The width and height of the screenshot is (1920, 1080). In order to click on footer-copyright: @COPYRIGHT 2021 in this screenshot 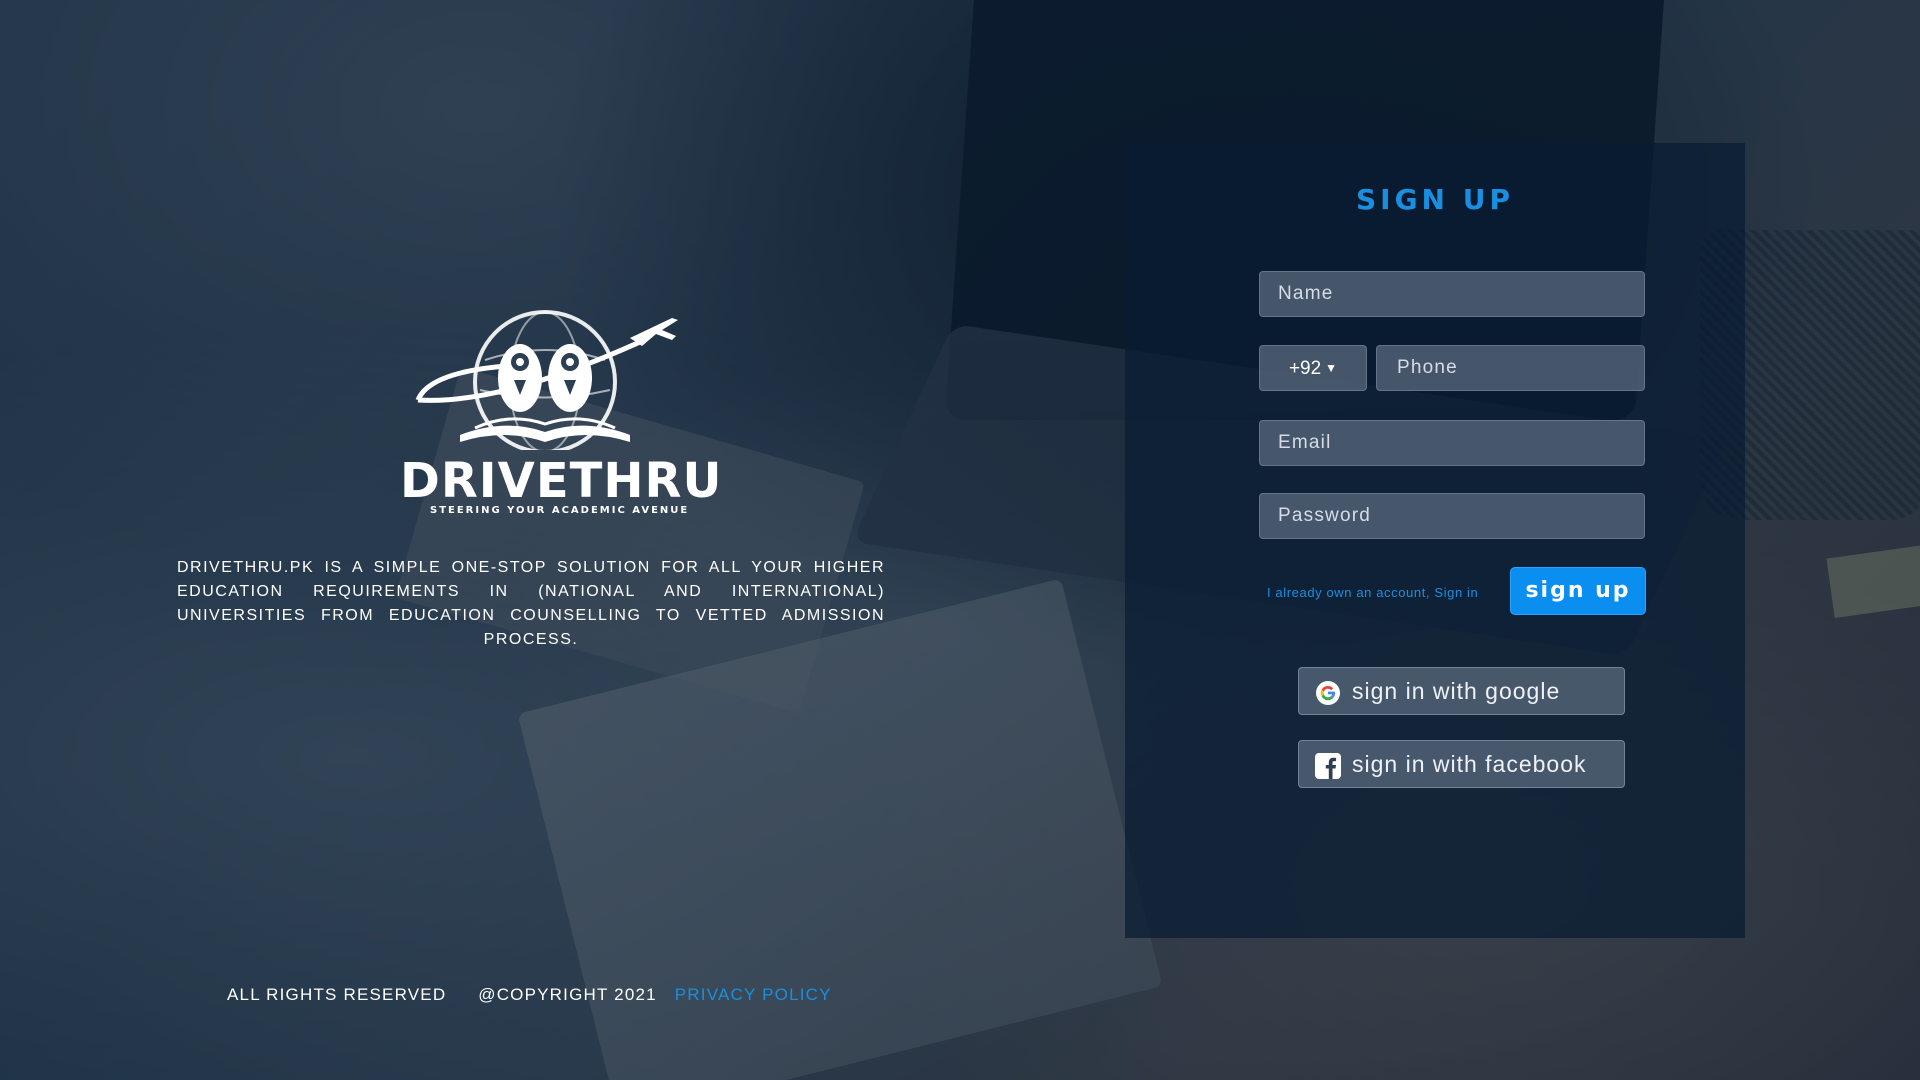, I will do `click(567, 994)`.